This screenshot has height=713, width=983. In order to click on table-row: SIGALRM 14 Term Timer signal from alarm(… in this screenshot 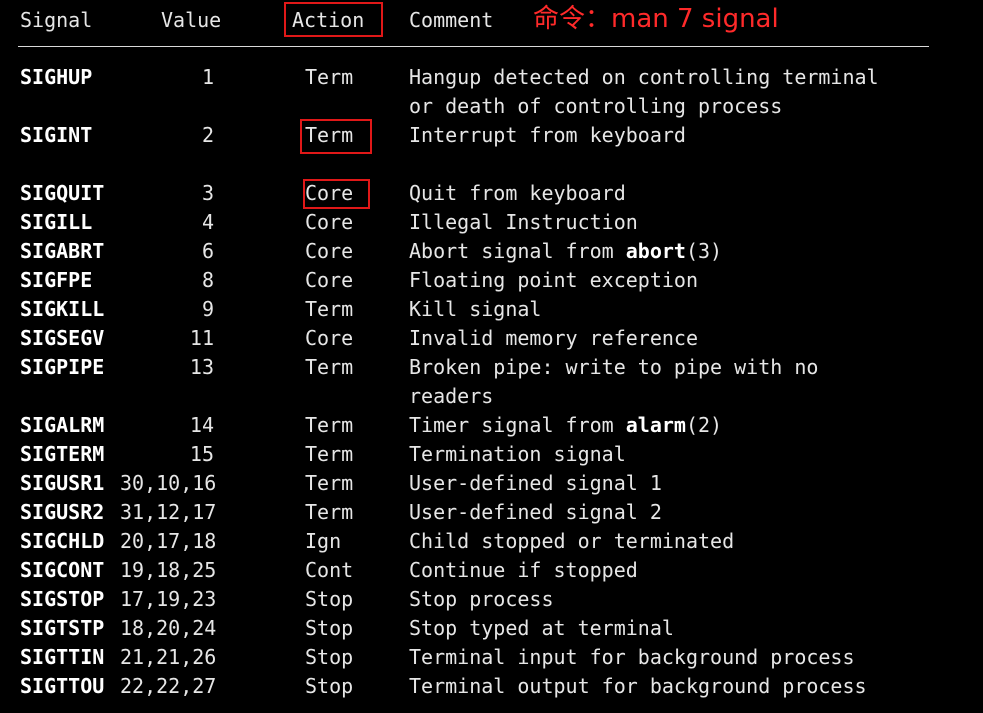, I will do `click(491, 425)`.